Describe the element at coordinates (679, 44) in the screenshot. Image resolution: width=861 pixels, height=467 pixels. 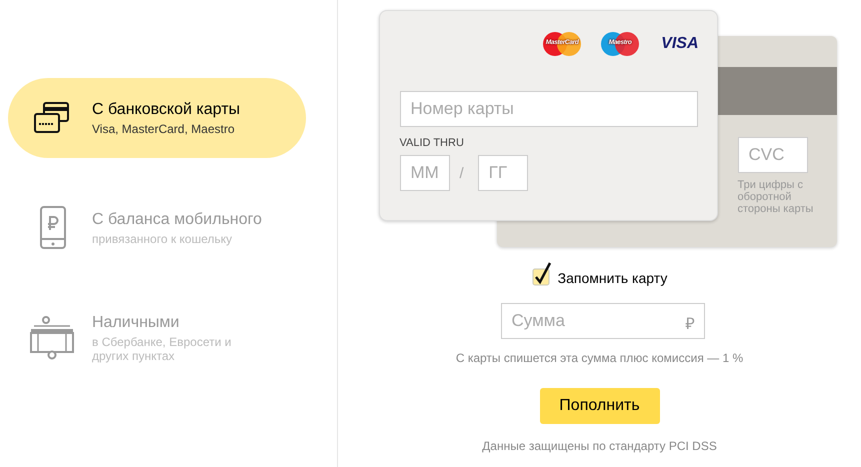
I see `visa-logo: VISA` at that location.